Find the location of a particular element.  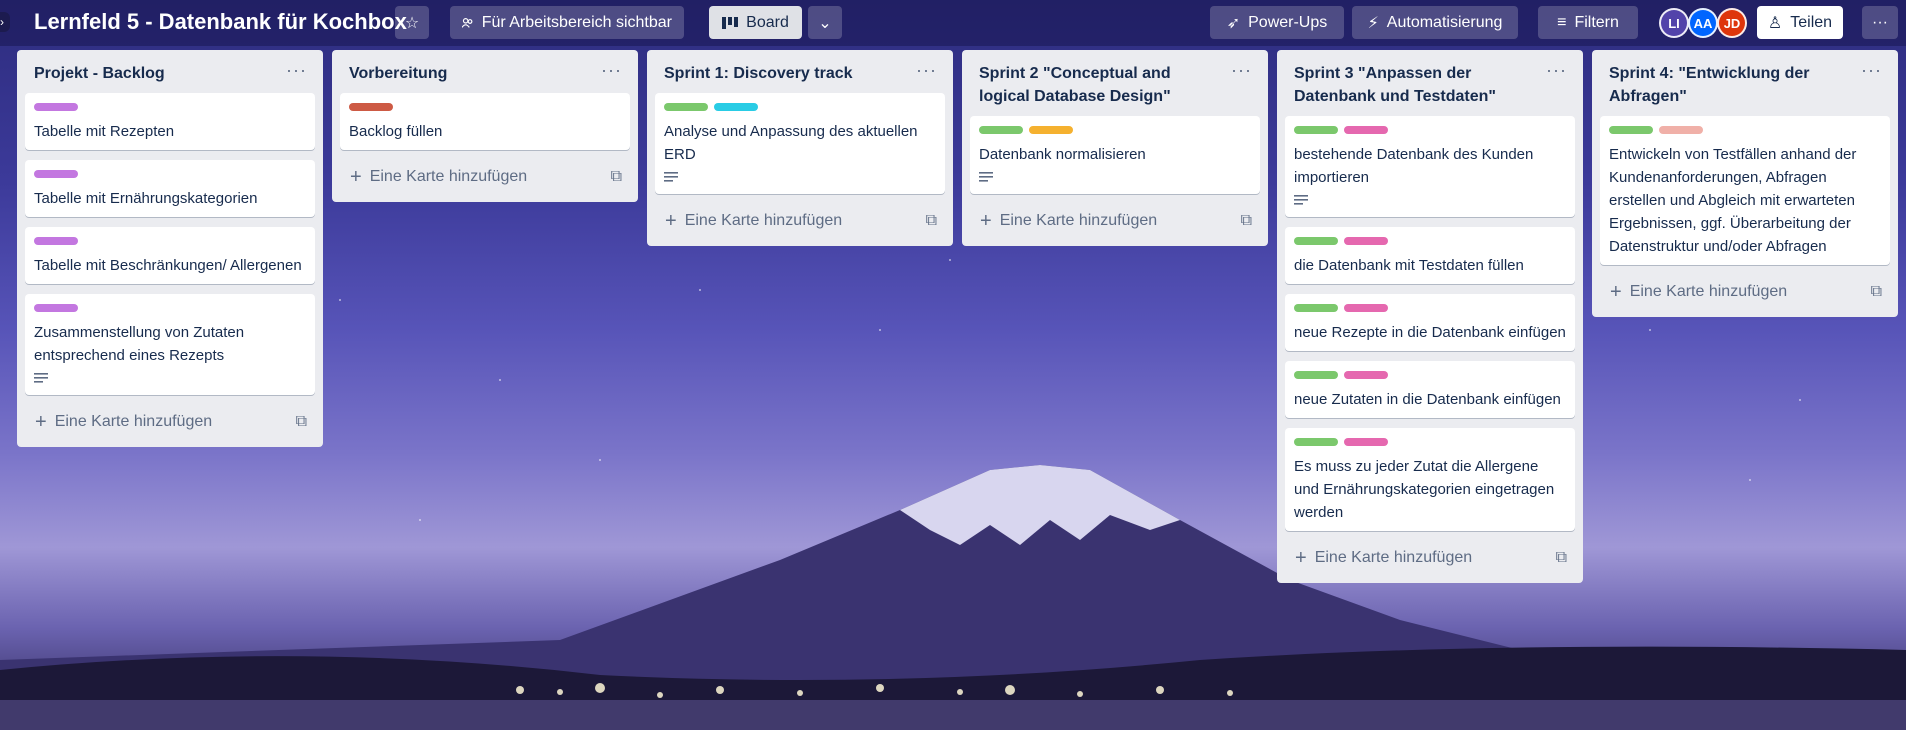

card: Tabelle mit Beschränkungen/ Allergenen is located at coordinates (170, 255).